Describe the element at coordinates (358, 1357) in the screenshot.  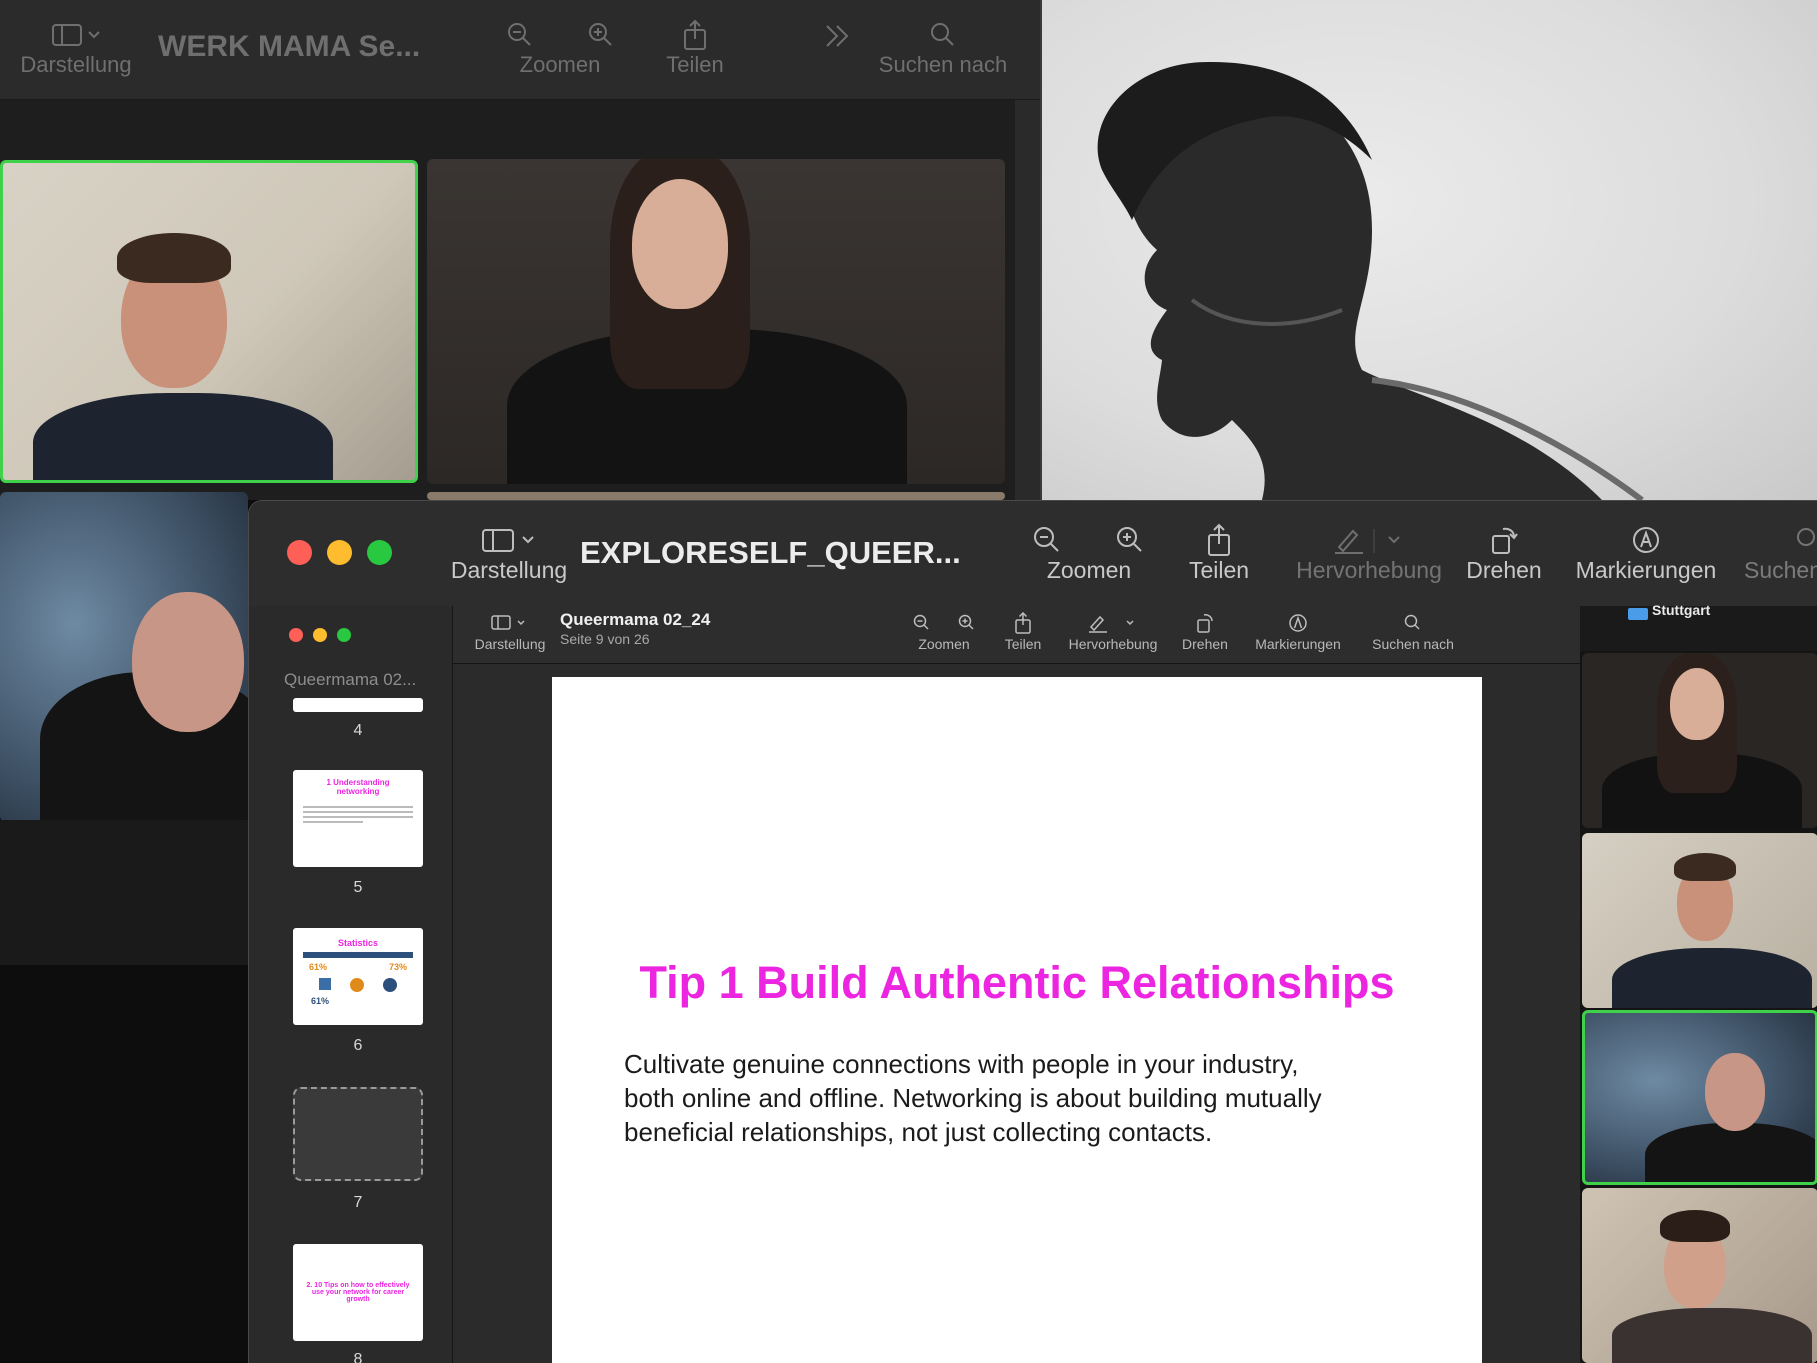
I see `page-number: 8` at that location.